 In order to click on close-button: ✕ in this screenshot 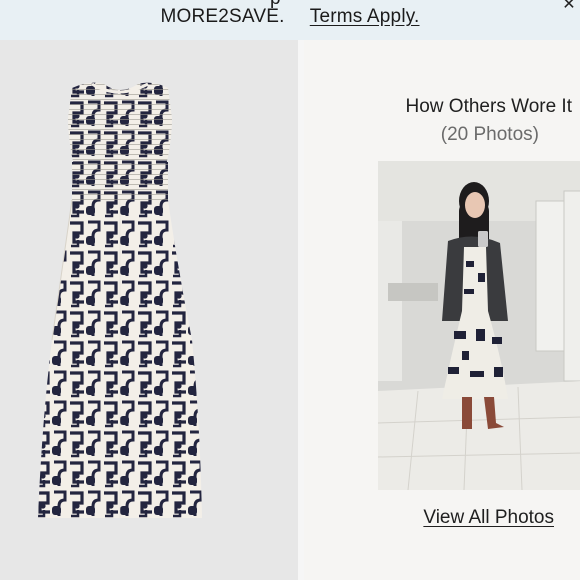, I will do `click(569, 7)`.